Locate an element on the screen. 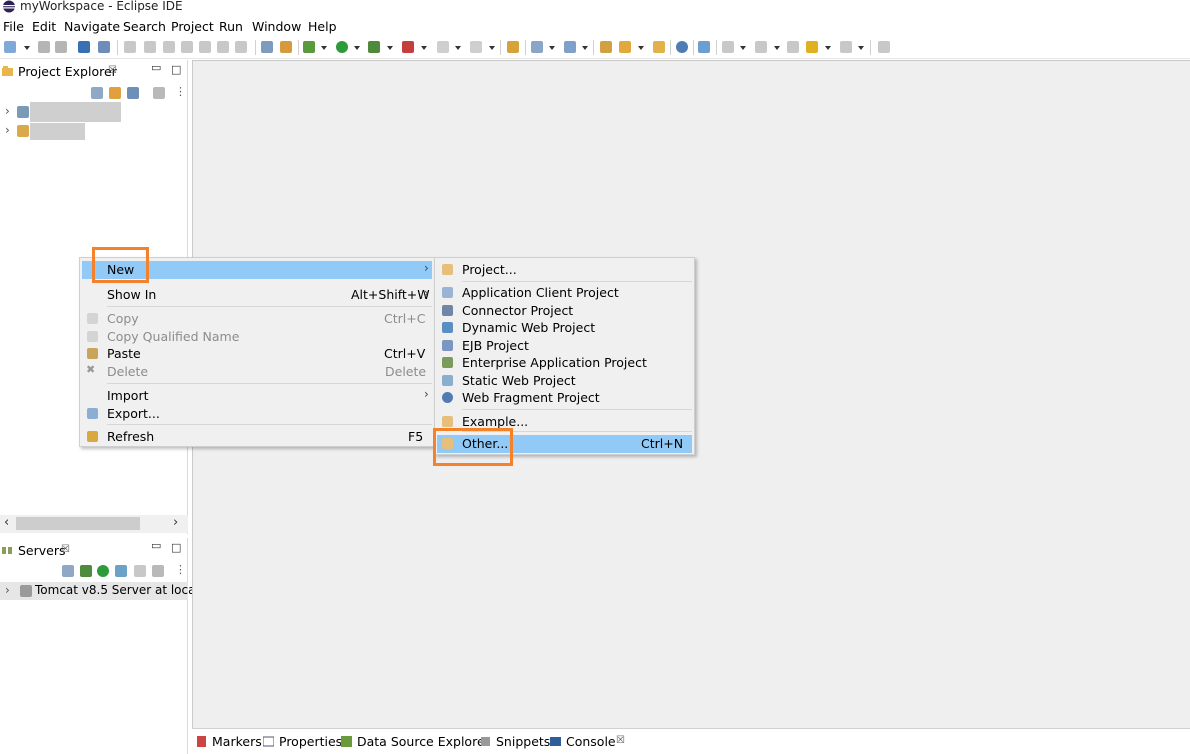 The width and height of the screenshot is (1190, 754). new-web-dropdown-icon is located at coordinates (585, 48).